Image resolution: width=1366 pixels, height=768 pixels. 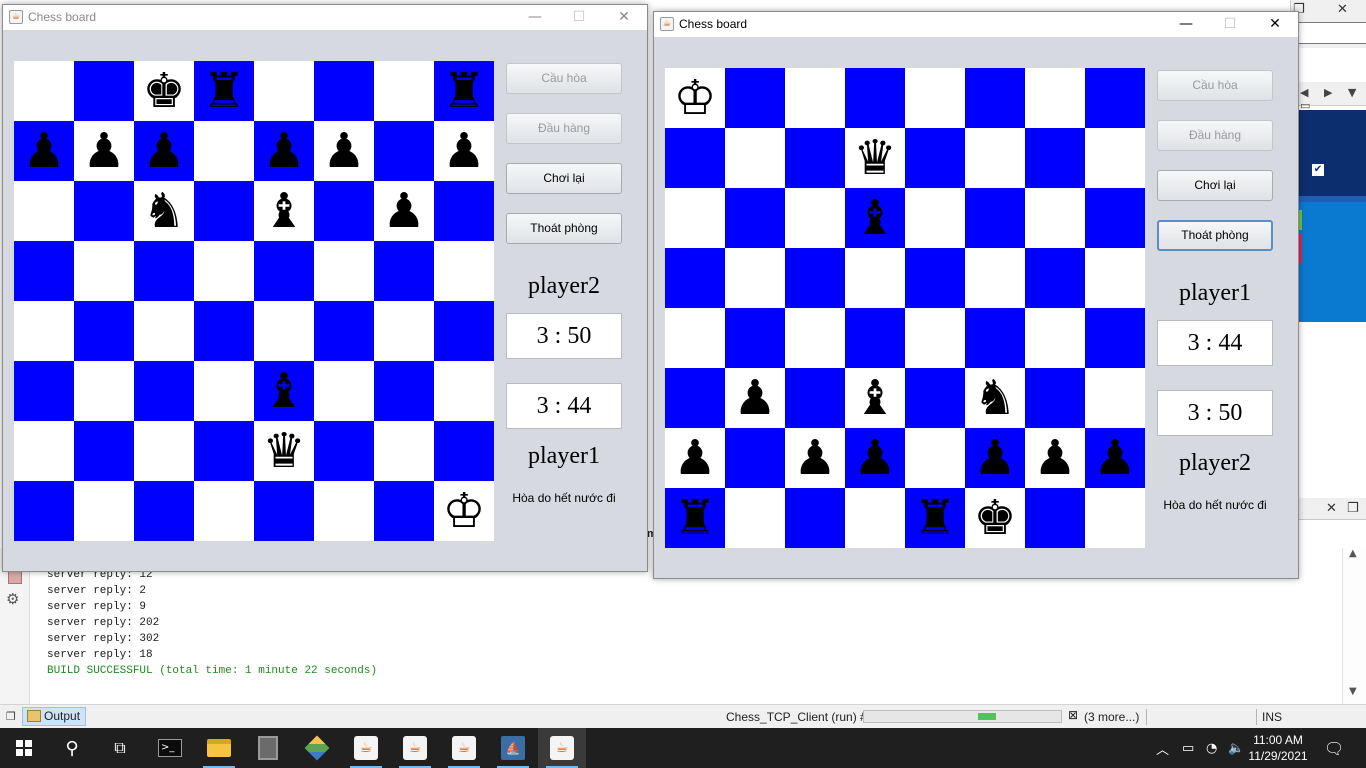 I want to click on notifications-icon: 🗨, so click(x=1334, y=748).